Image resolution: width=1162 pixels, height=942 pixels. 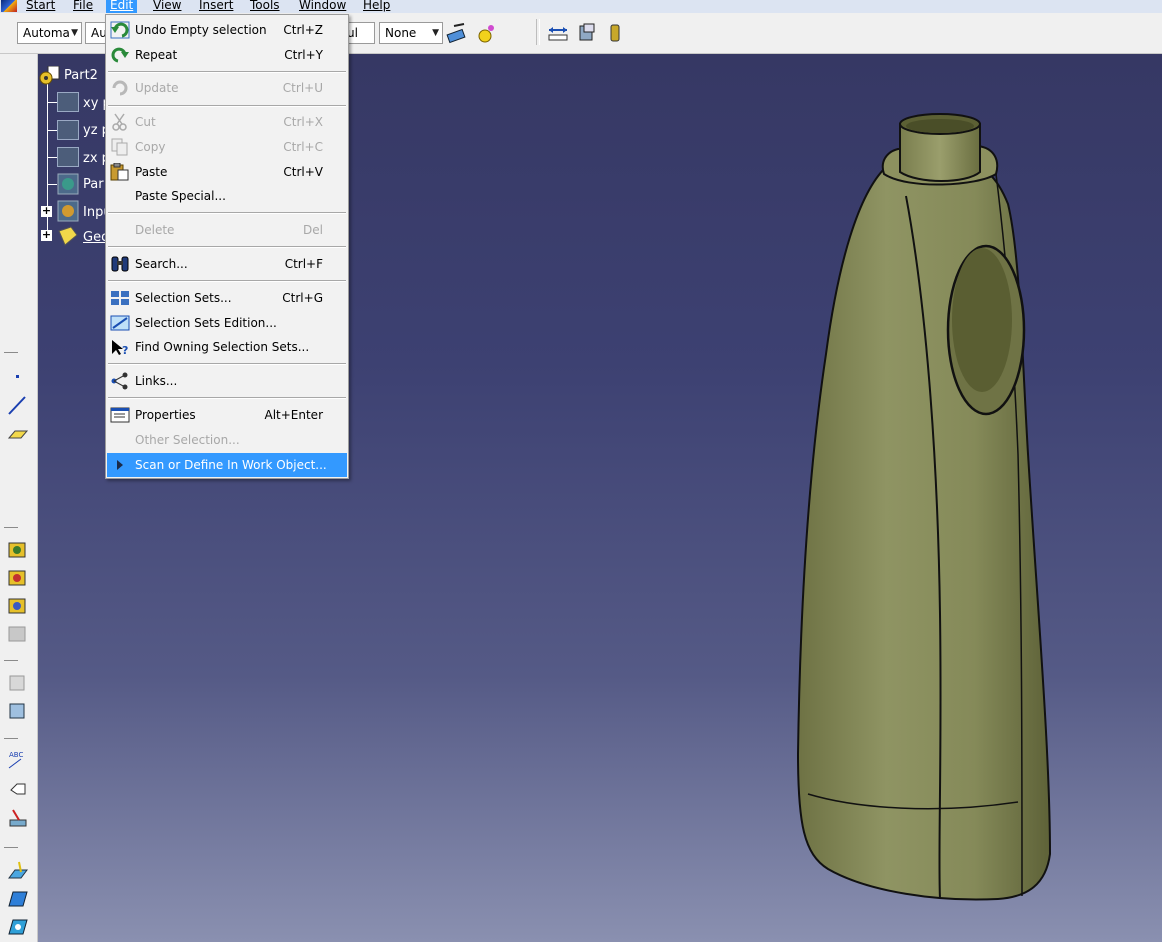 What do you see at coordinates (227, 415) in the screenshot?
I see `menu-item-properties: Properties Alt+Enter` at bounding box center [227, 415].